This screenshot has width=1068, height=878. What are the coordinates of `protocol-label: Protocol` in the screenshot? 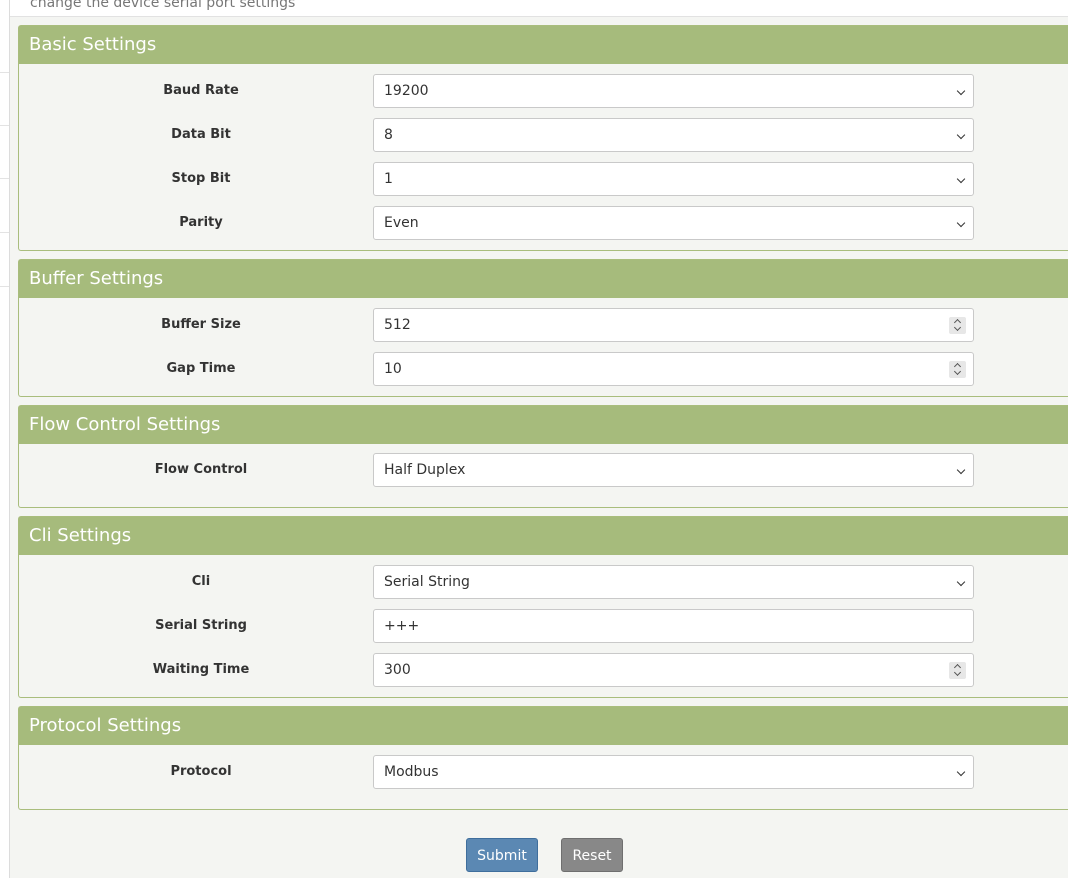 It's located at (201, 771).